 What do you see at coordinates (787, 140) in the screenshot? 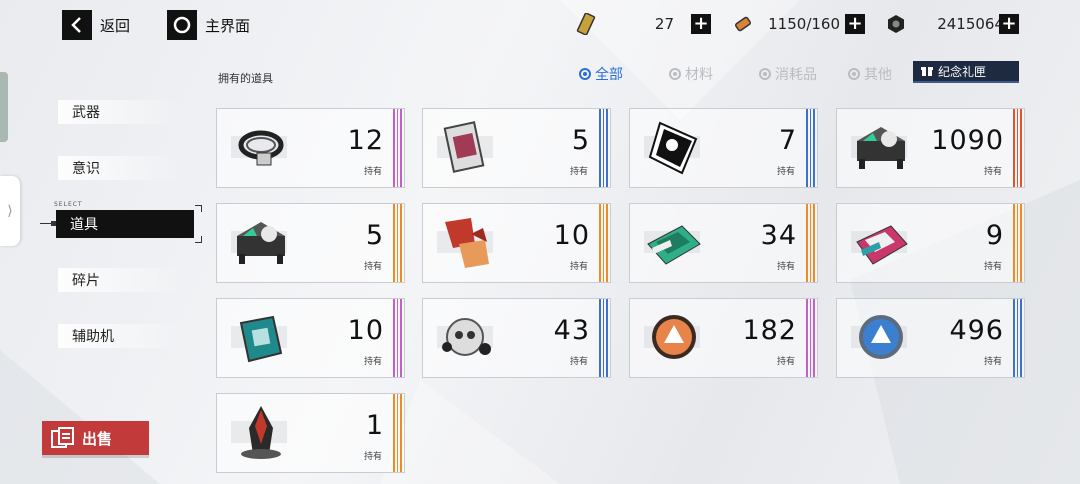
I see `item-count: 7` at bounding box center [787, 140].